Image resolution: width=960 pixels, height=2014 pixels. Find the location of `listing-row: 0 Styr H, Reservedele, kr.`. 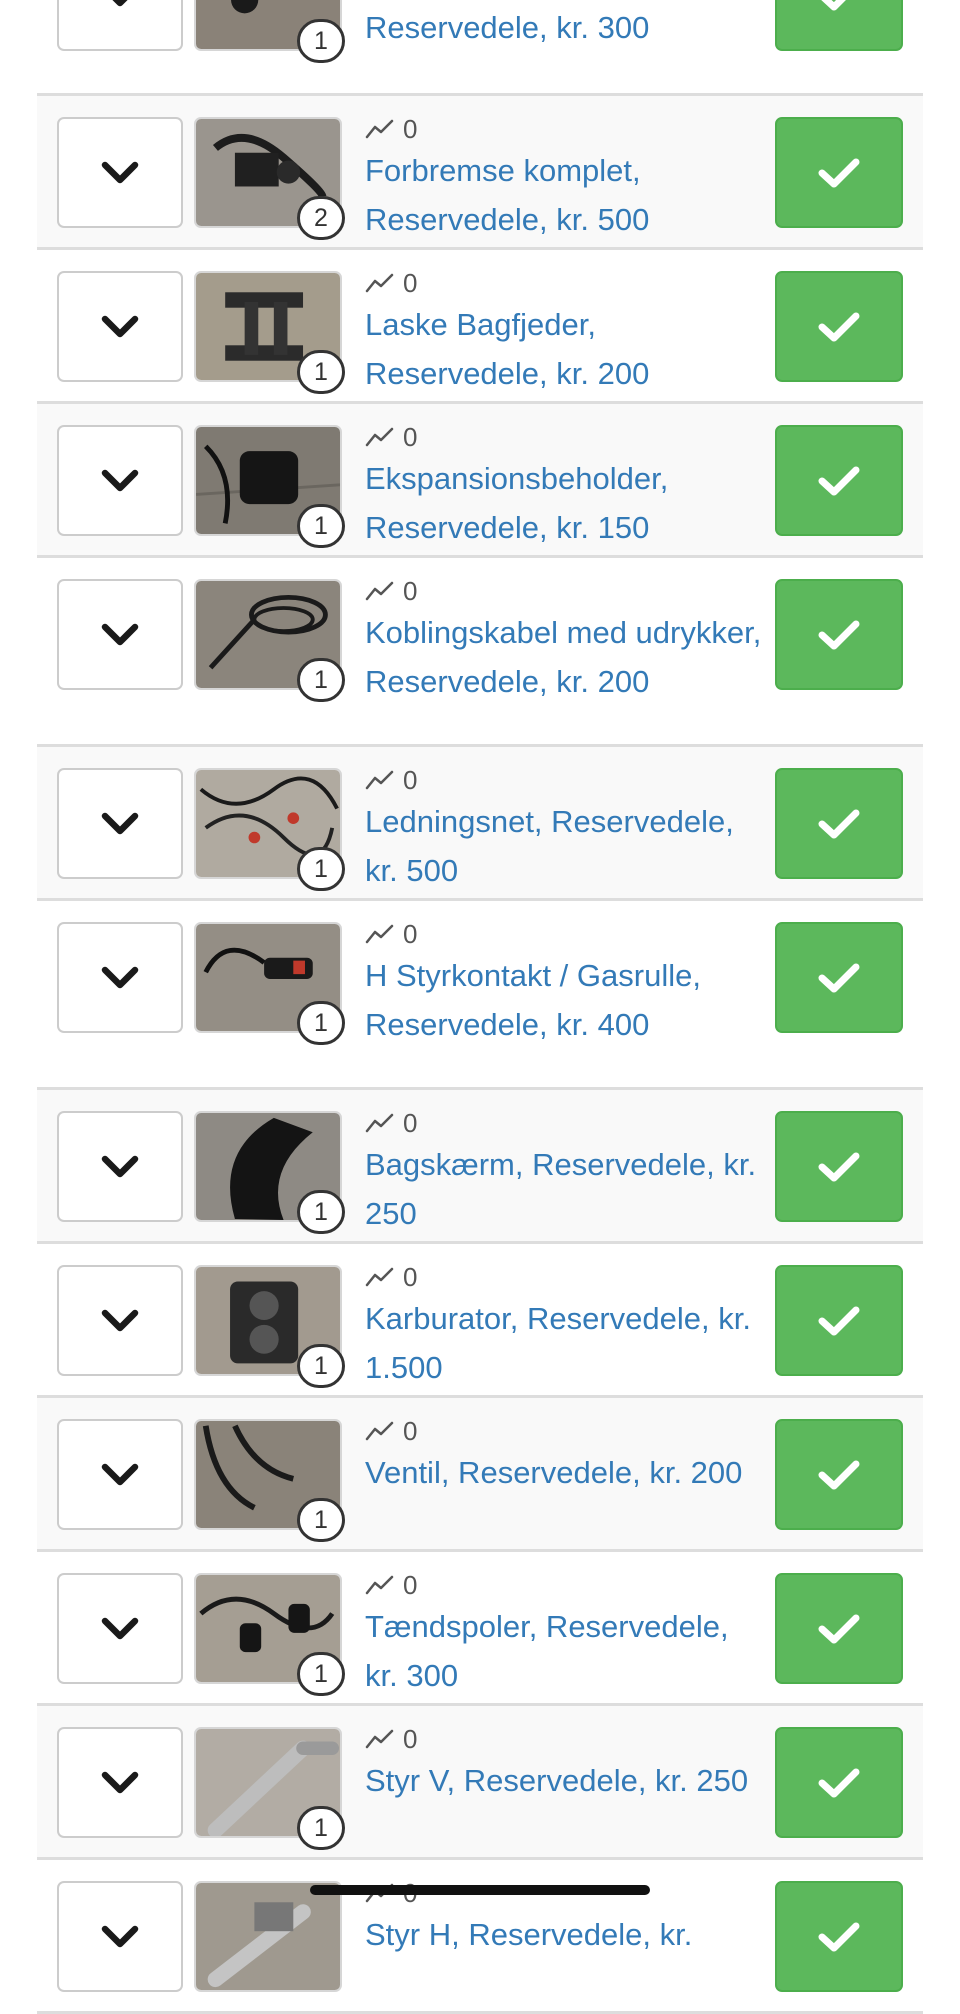

listing-row: 0 Styr H, Reservedele, kr. is located at coordinates (480, 1937).